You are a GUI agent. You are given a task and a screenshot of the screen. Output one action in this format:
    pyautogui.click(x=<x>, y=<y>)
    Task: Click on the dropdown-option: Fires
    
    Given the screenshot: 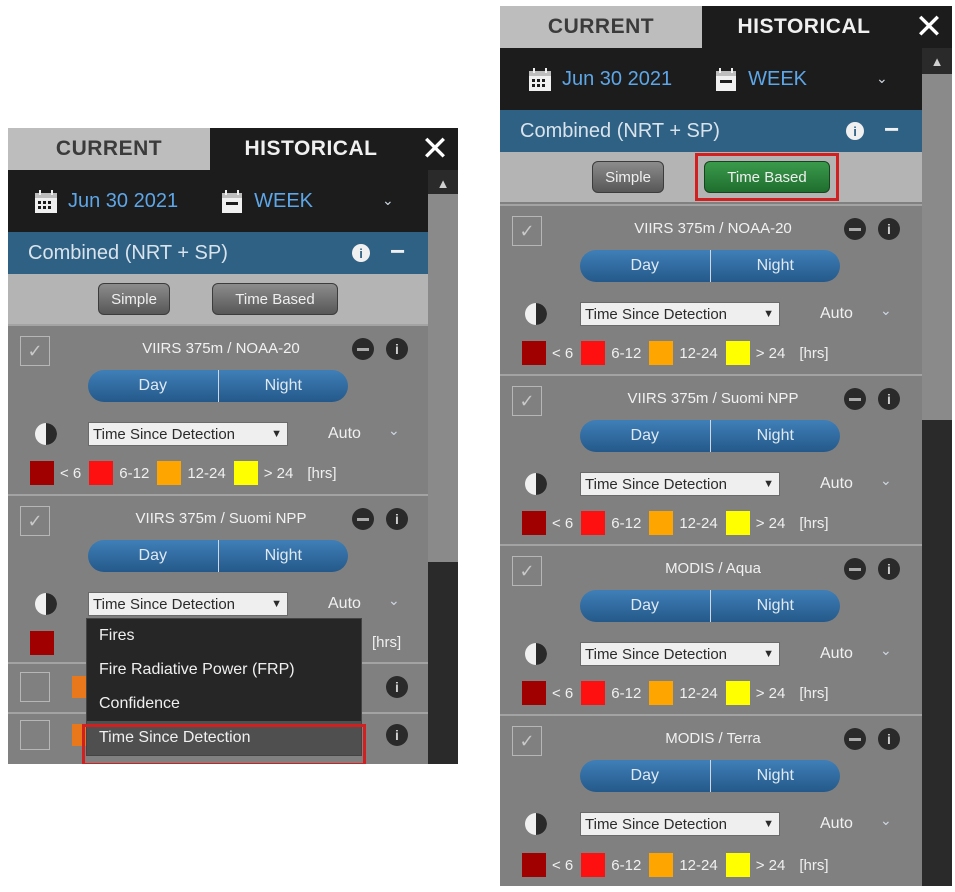 What is the action you would take?
    pyautogui.click(x=224, y=636)
    